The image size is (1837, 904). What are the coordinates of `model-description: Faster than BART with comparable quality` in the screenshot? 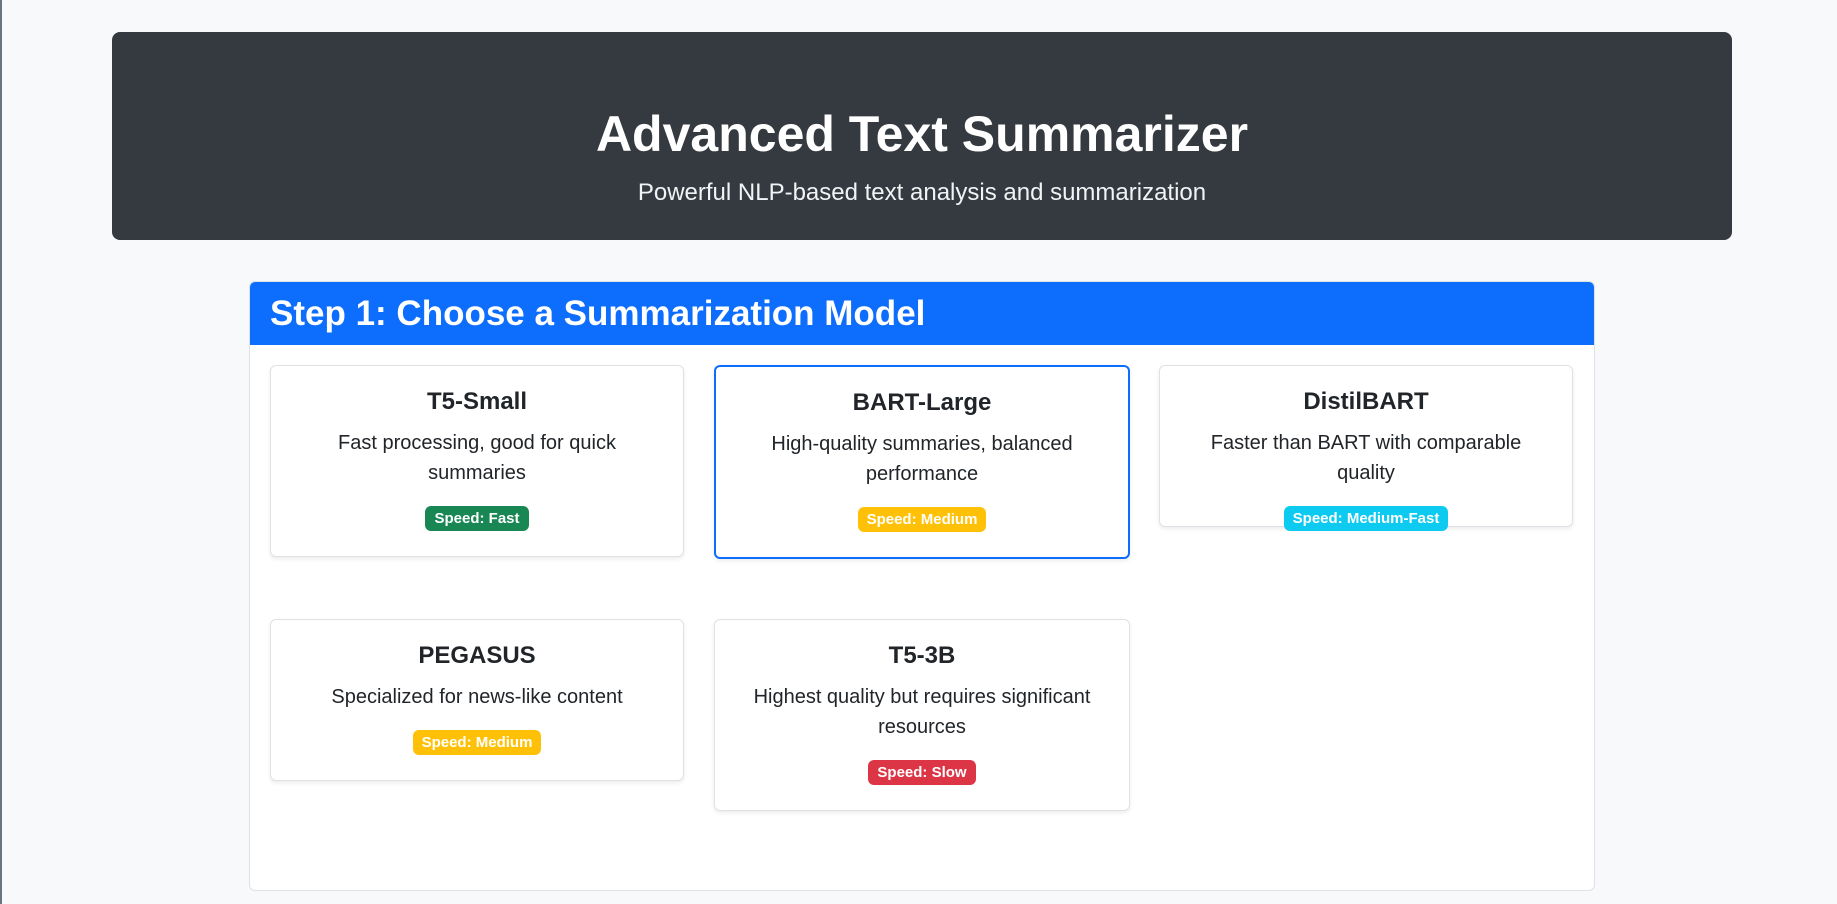 It's located at (1366, 458).